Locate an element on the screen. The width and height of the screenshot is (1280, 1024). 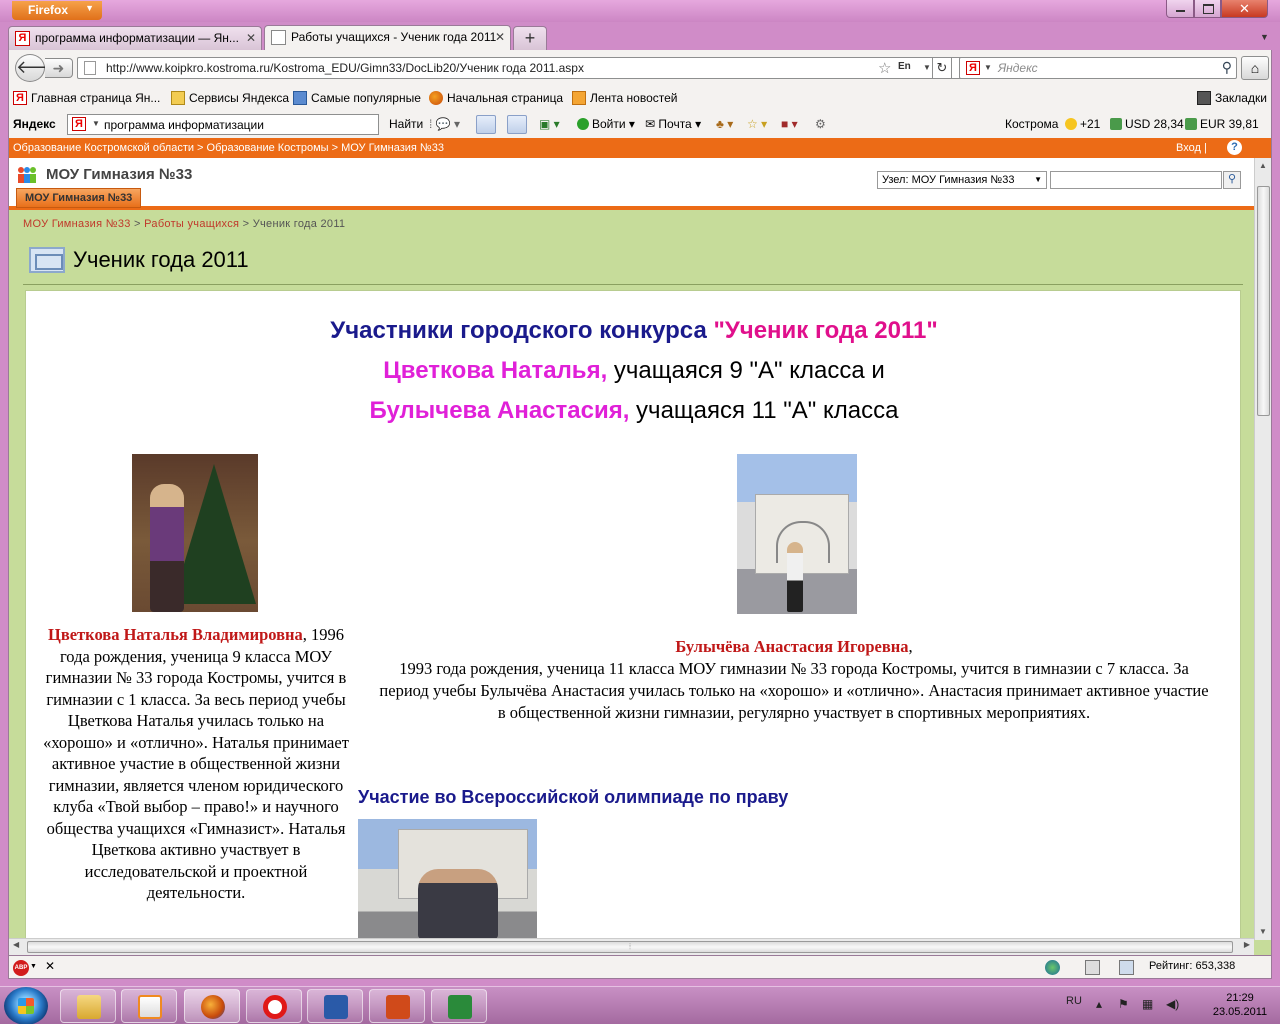
scroll-thumb is located at coordinates (1263, 301).